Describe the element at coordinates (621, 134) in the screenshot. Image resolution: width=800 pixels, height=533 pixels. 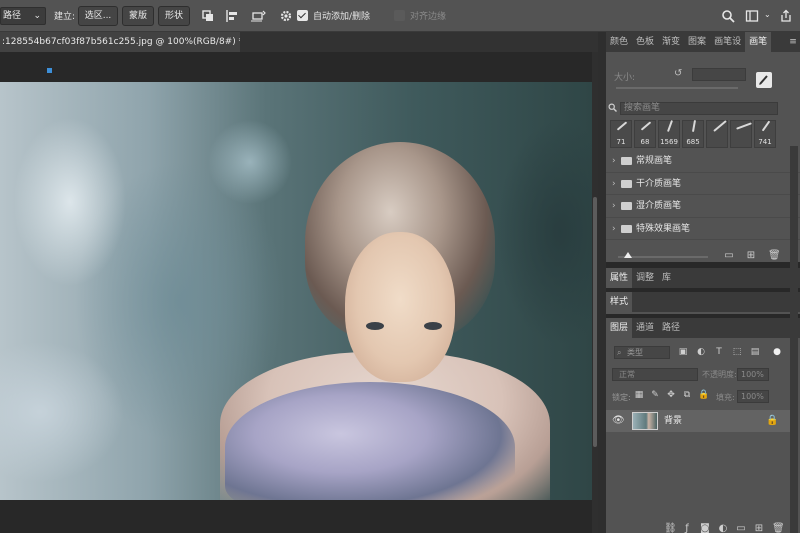
I see `brush-tip: 71` at that location.